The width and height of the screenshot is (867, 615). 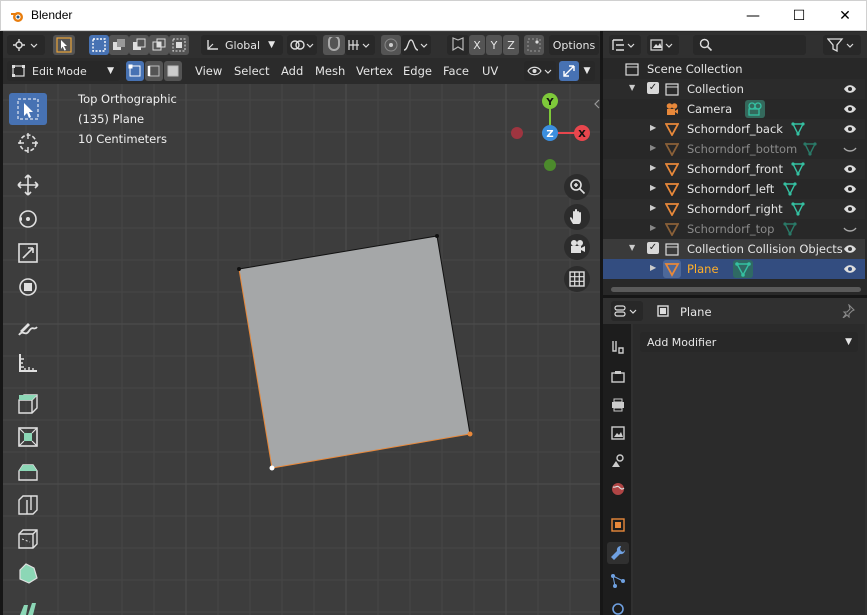 I want to click on interaction-mode-dropdown: Edit Mode ▼, so click(x=63, y=71).